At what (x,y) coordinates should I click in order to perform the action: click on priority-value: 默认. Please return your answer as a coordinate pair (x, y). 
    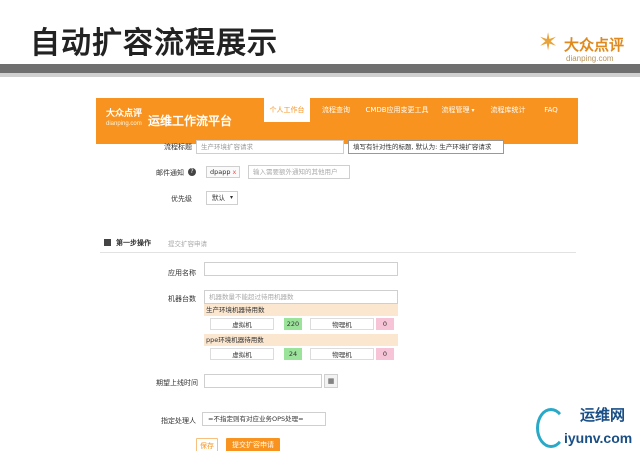
    Looking at the image, I should click on (218, 198).